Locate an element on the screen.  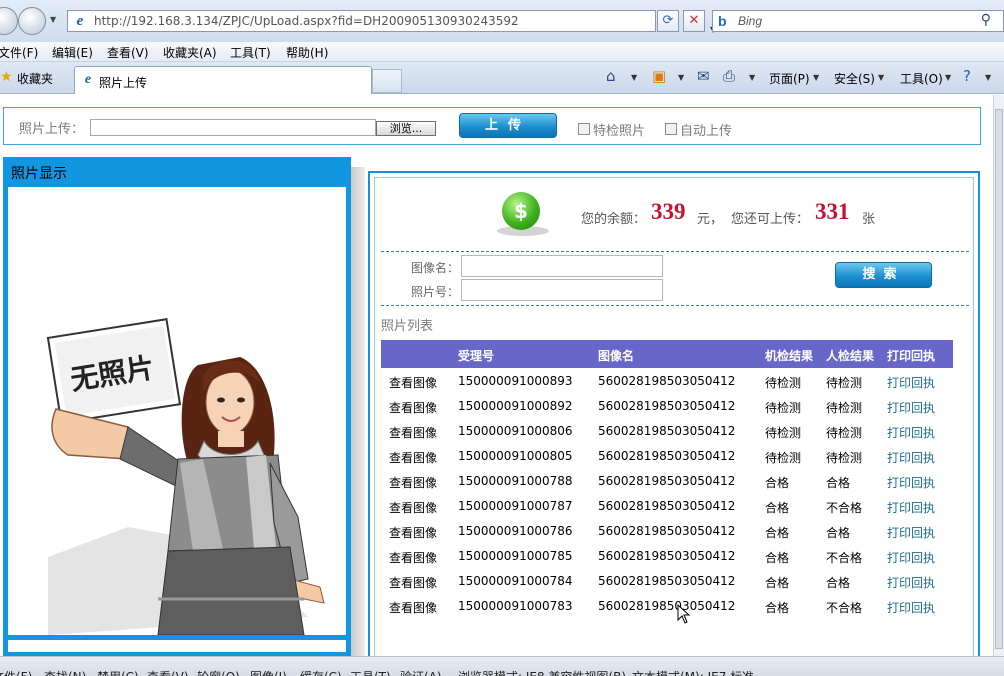
menu-tools: 工具(T) is located at coordinates (250, 52).